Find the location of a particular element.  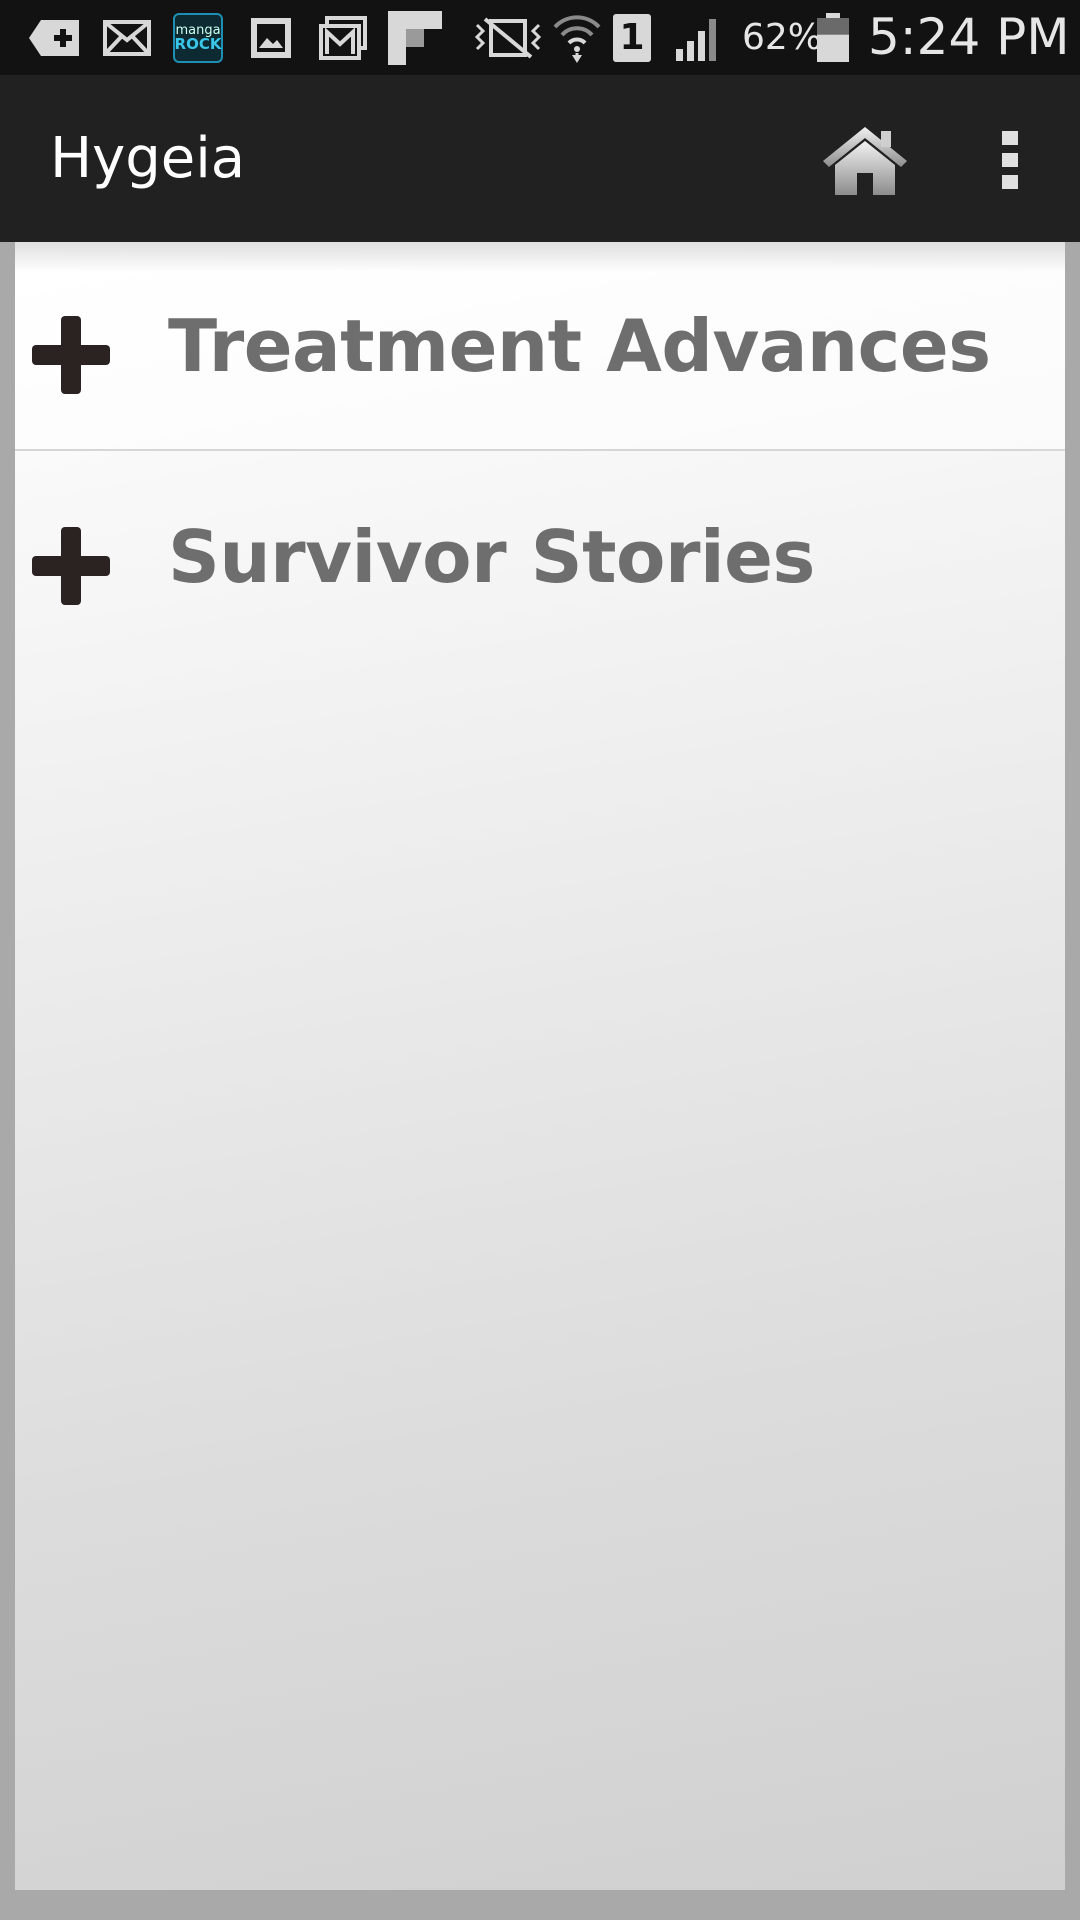

list-item-treatment-advances: Treatment Advances is located at coordinates (540, 346).